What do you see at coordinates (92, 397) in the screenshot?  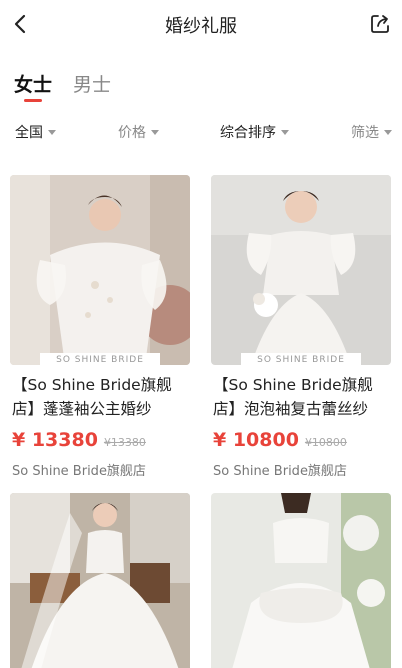 I see `product-title: 【So Shine Bride旗舰店】蓬蓬袖公主婚纱` at bounding box center [92, 397].